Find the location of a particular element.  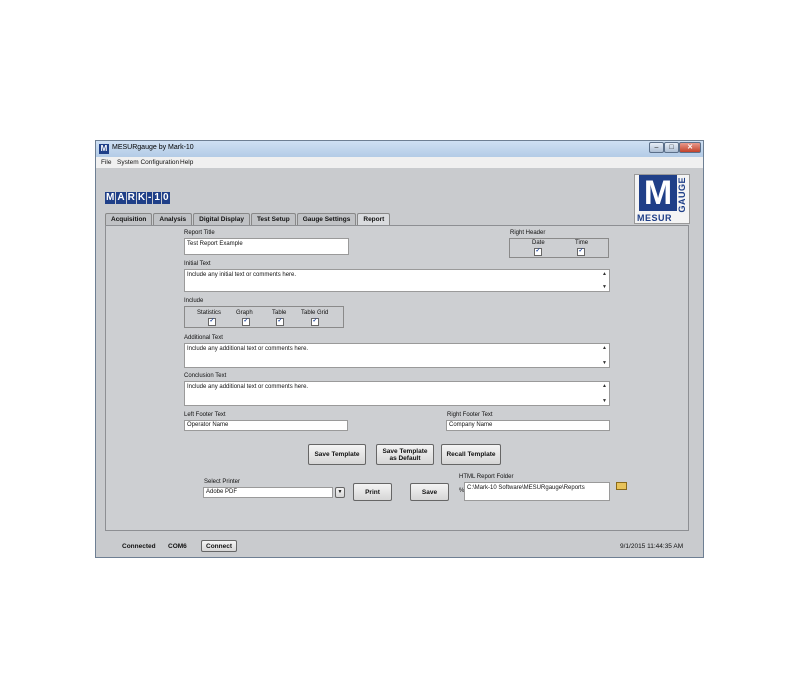

browse-folder-icon is located at coordinates (621, 486).